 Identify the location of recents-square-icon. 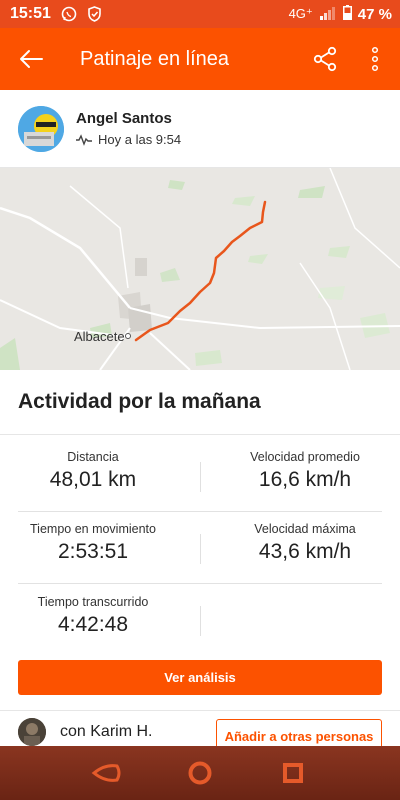
(293, 773).